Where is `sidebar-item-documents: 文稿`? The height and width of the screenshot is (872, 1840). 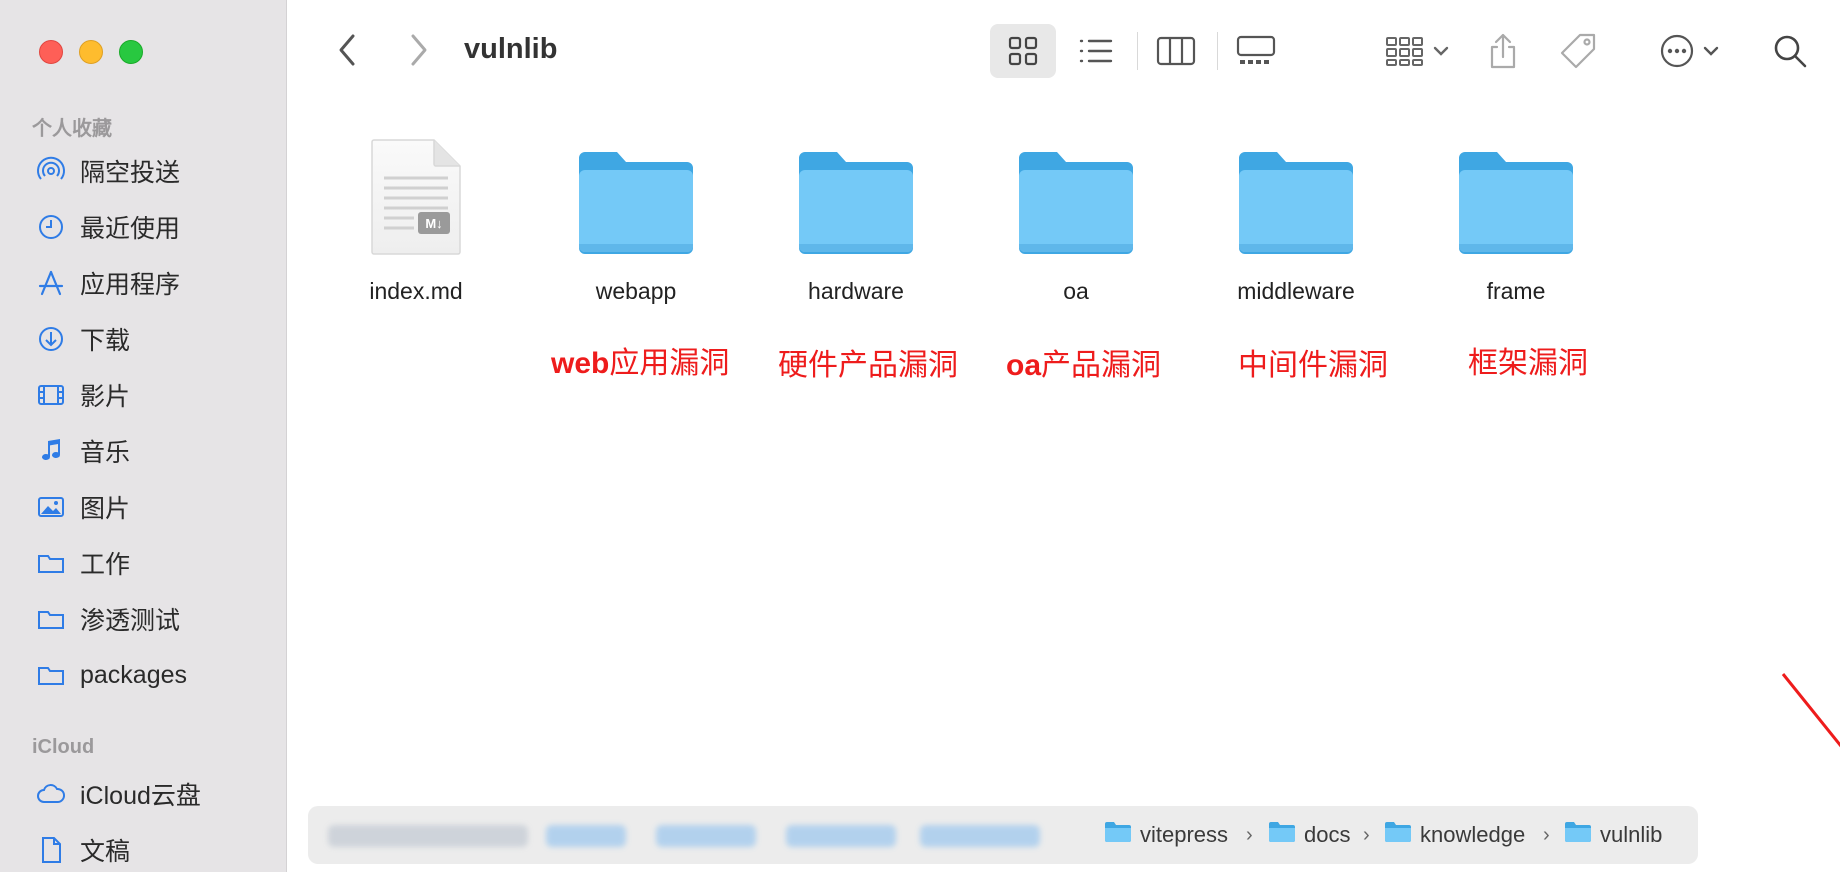
sidebar-item-documents: 文稿 is located at coordinates (83, 850).